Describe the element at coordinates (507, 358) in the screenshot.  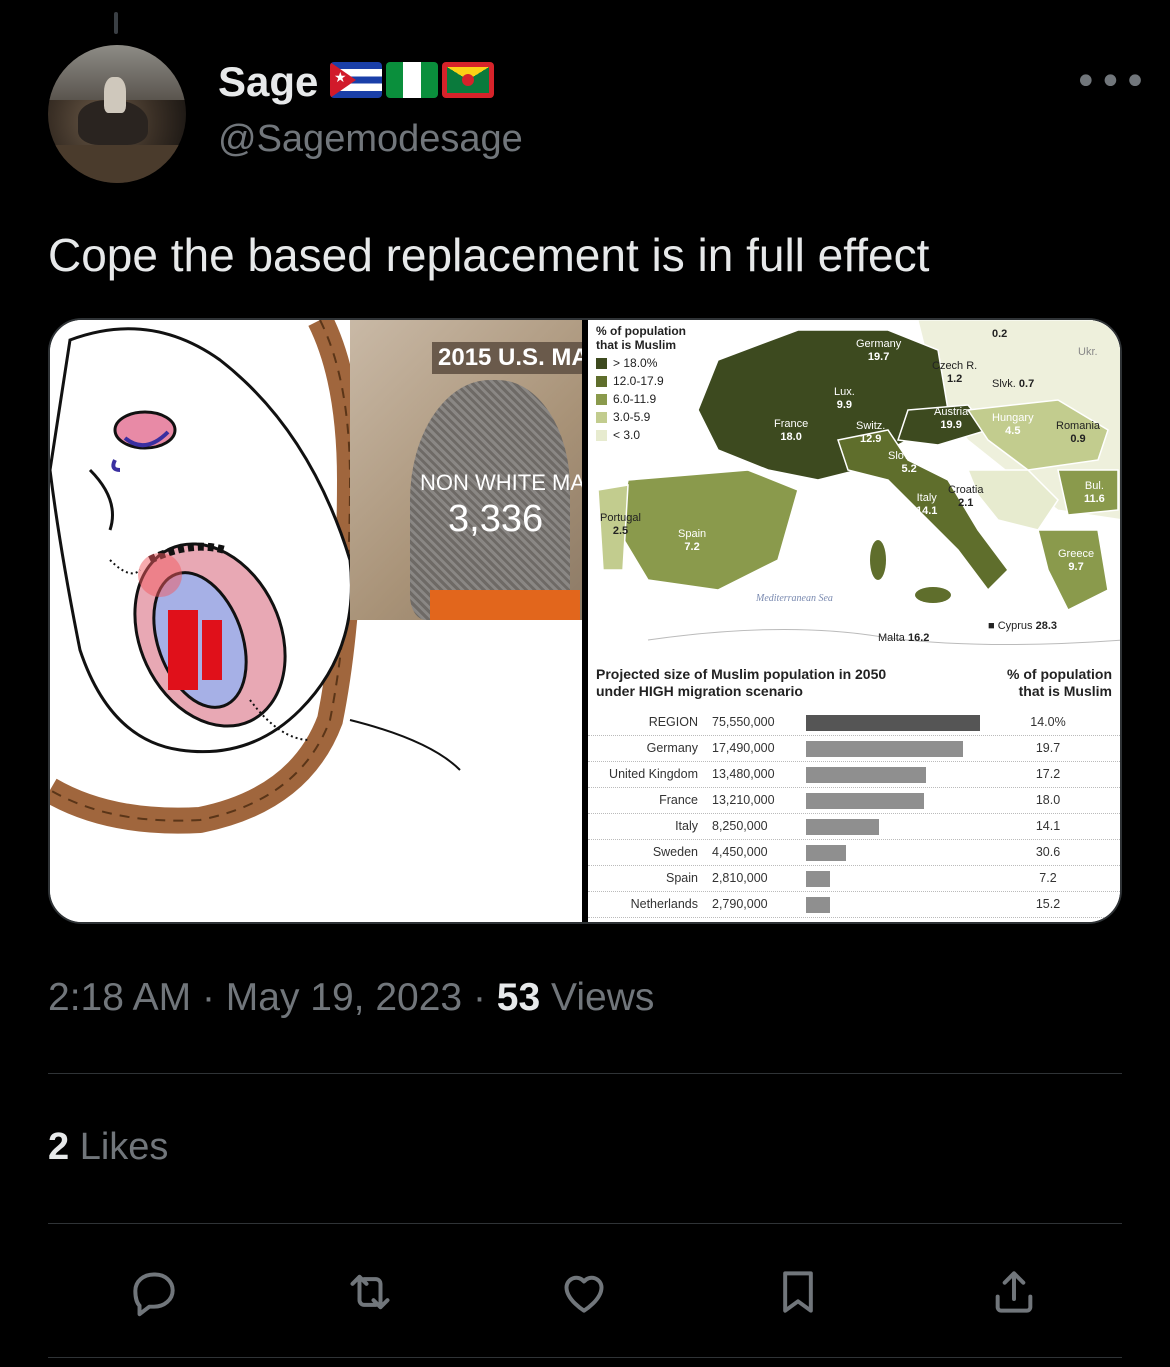
I see `photo-title: 2015 U.S. MALE SU` at that location.